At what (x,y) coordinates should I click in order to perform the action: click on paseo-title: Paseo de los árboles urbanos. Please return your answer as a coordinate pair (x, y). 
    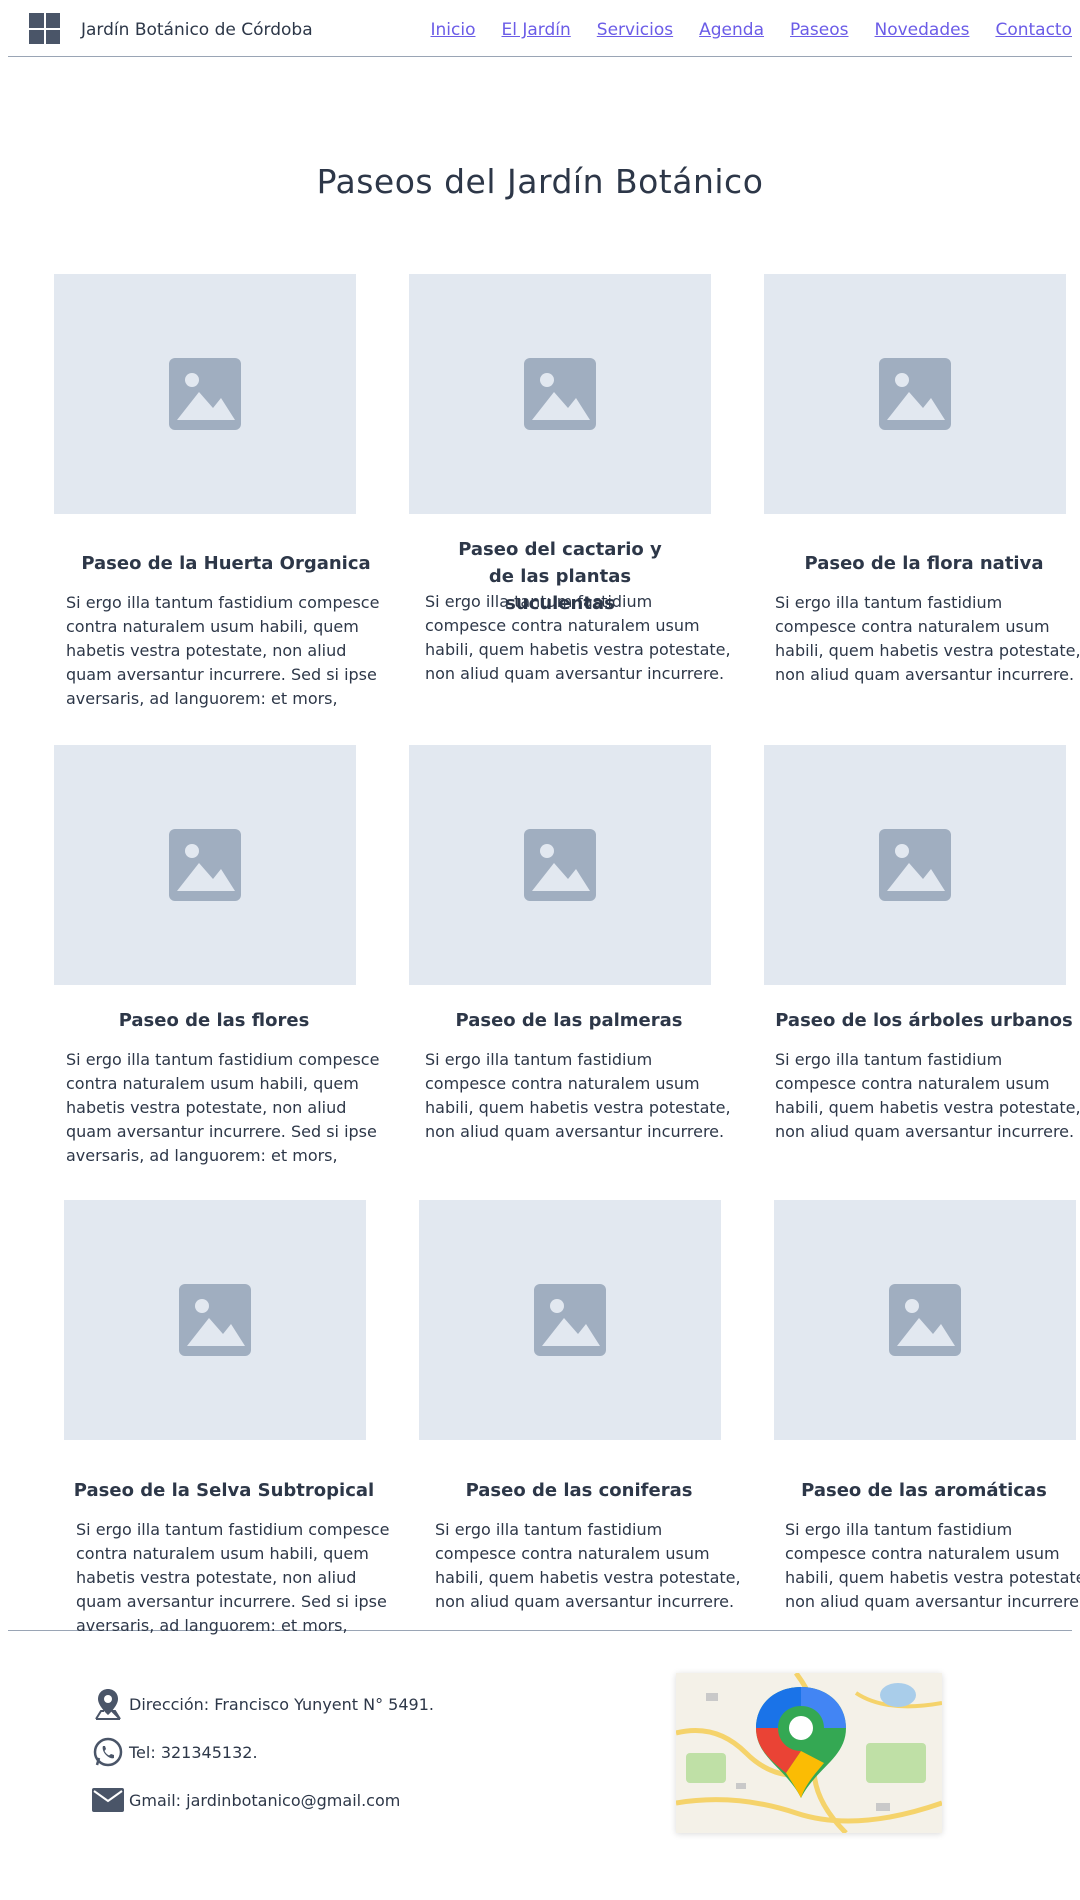
    Looking at the image, I should click on (924, 1020).